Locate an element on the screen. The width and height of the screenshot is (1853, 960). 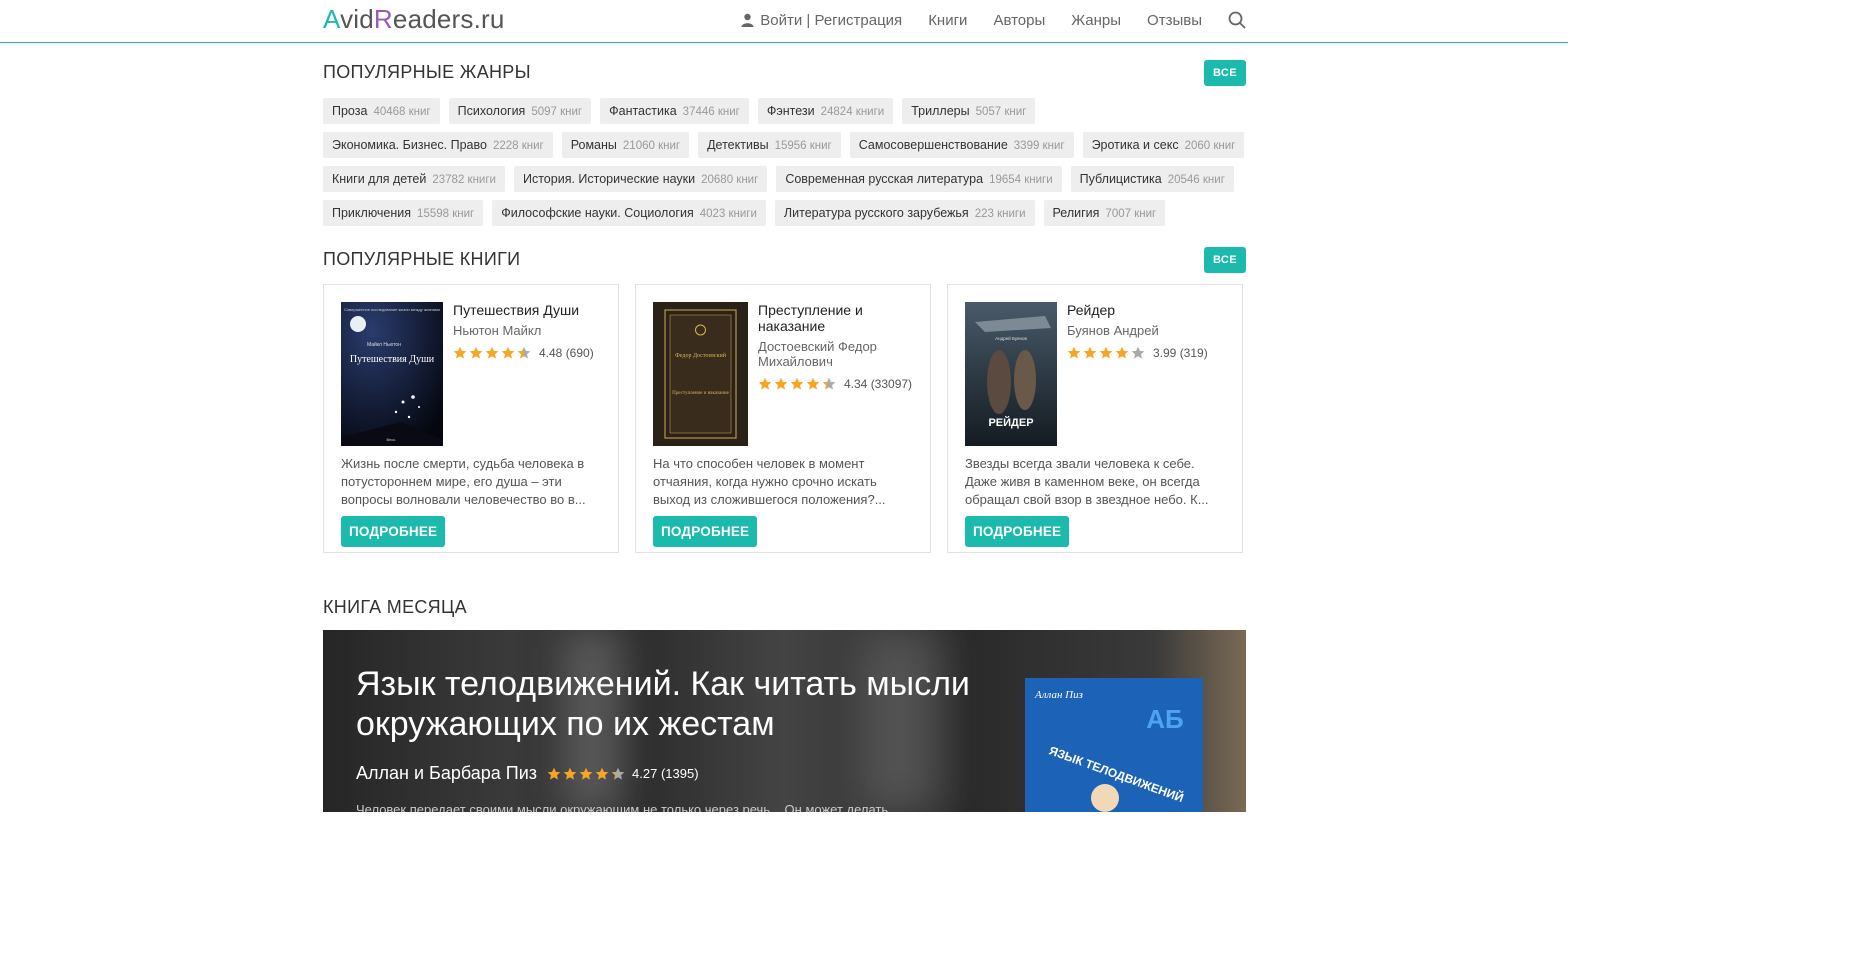
books-title: ПОПУЛЯРНЫЕ КНИГИ is located at coordinates (422, 259).